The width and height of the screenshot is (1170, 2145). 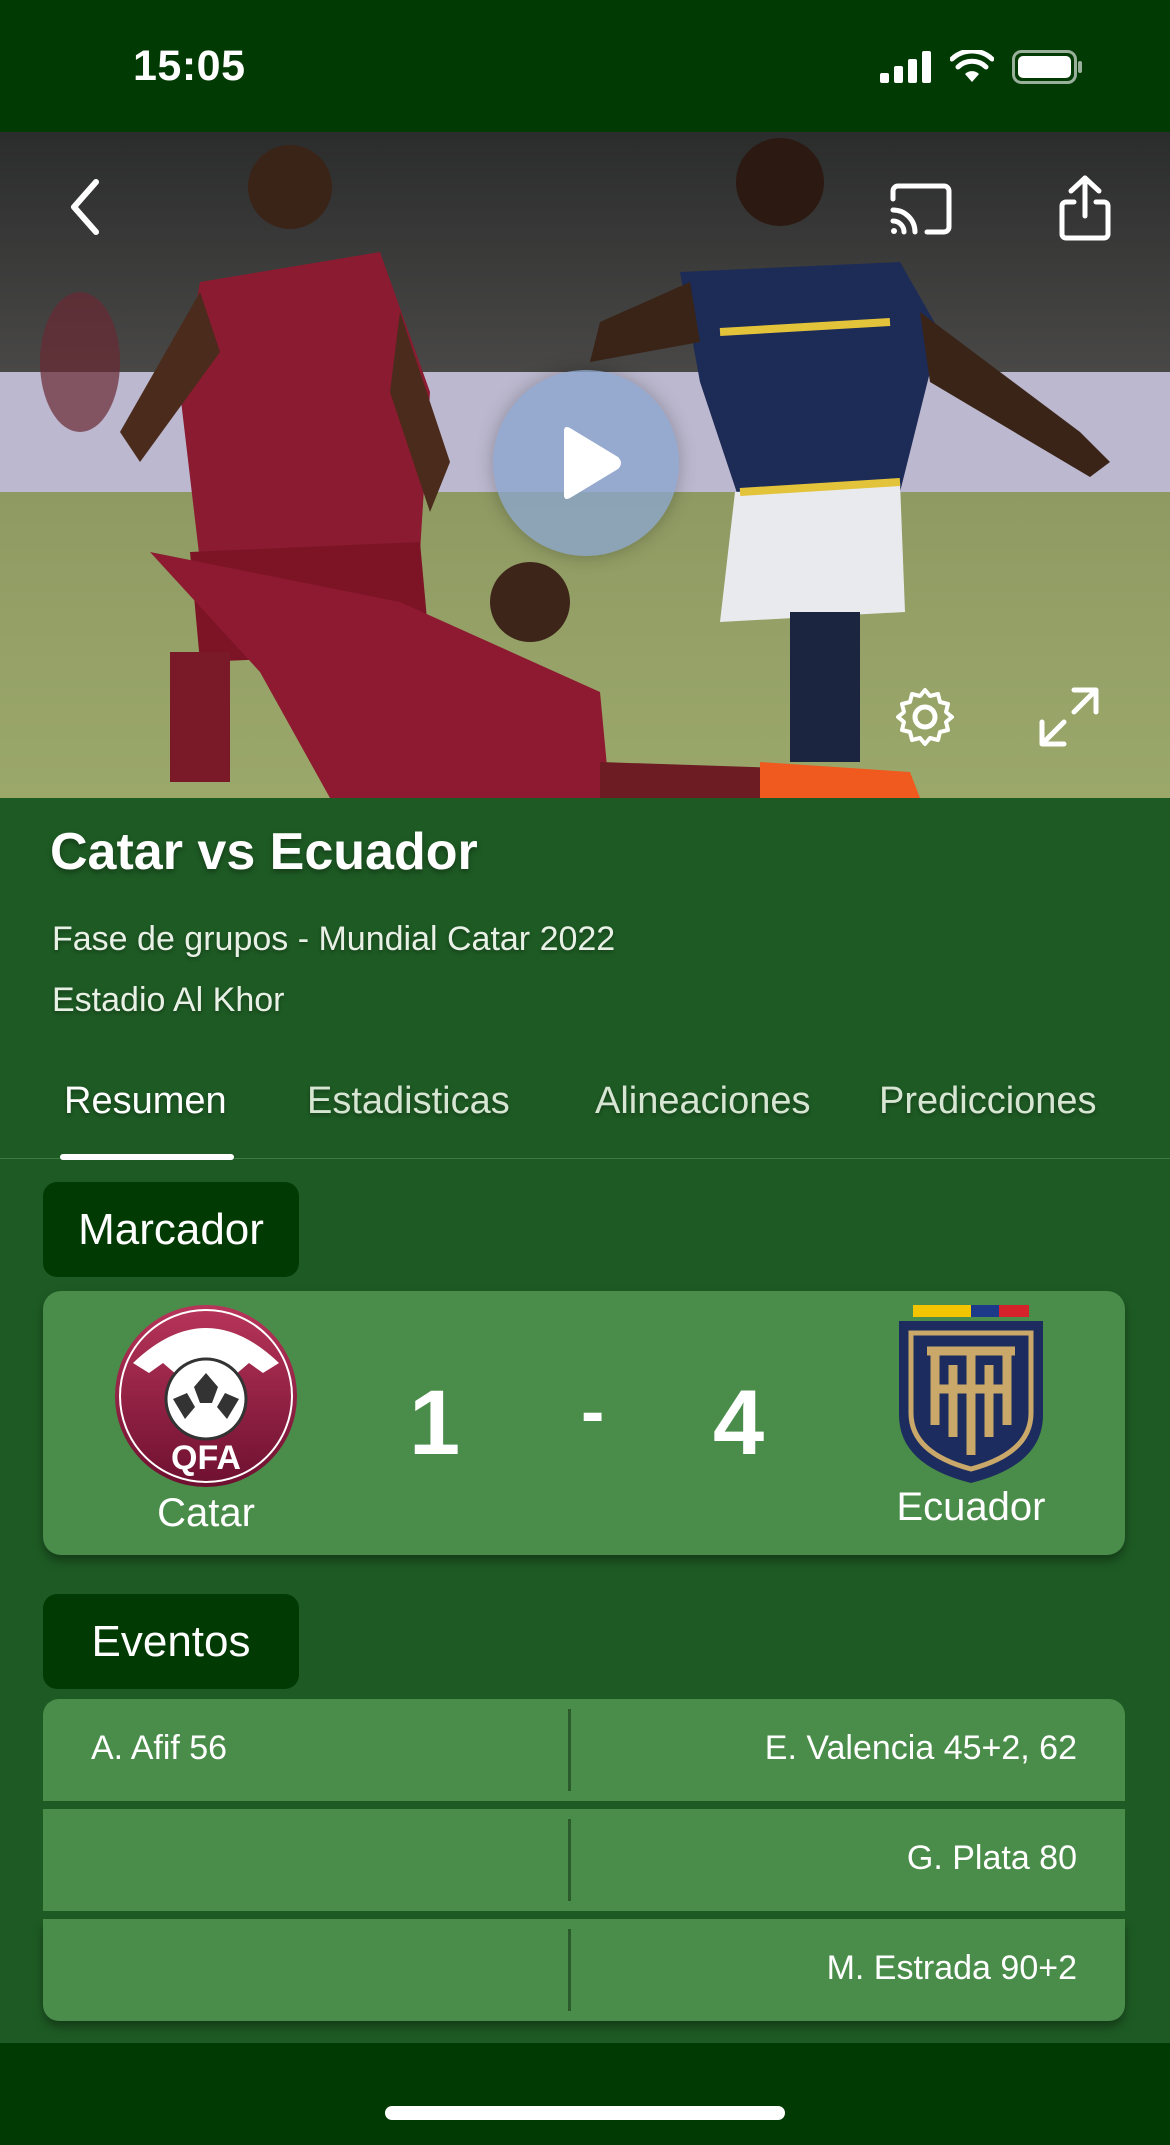 I want to click on active-tab-indicator, so click(x=147, y=1157).